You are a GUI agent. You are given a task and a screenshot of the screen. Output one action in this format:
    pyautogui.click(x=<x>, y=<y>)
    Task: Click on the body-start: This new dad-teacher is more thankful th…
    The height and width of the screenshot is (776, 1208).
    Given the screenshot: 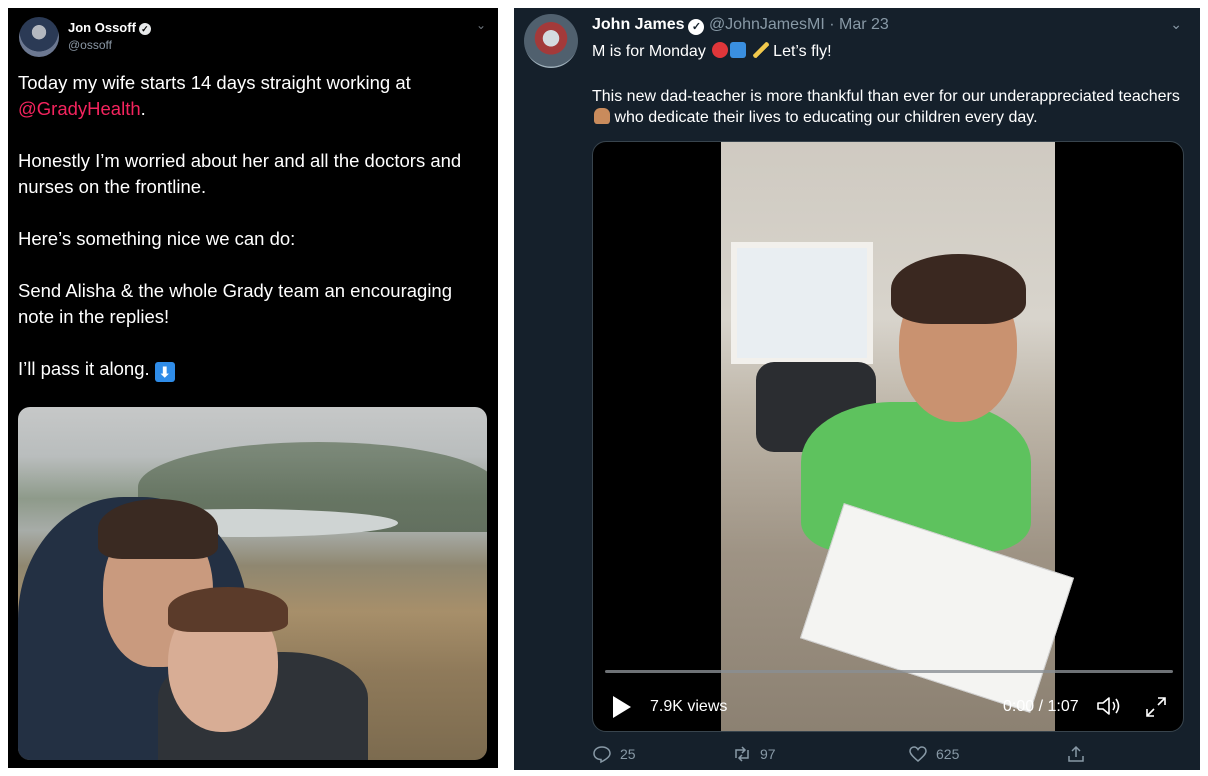 What is the action you would take?
    pyautogui.click(x=886, y=96)
    